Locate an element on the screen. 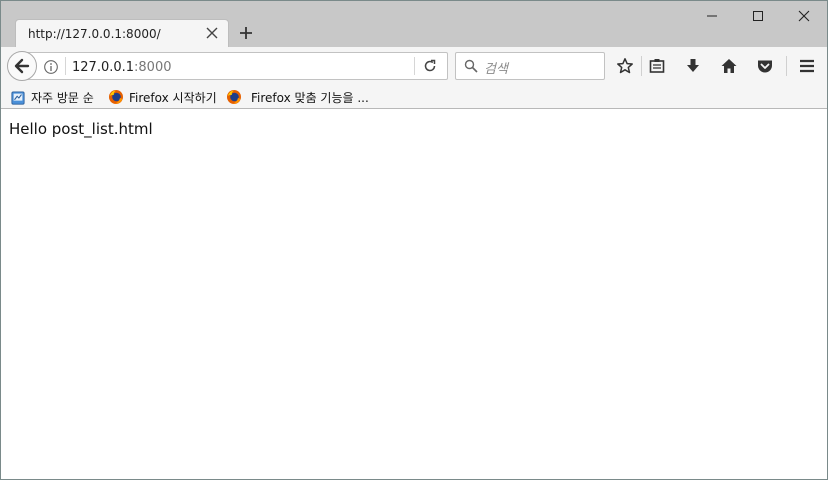  tab-title: http://127.0.0.1:8000/ is located at coordinates (94, 34).